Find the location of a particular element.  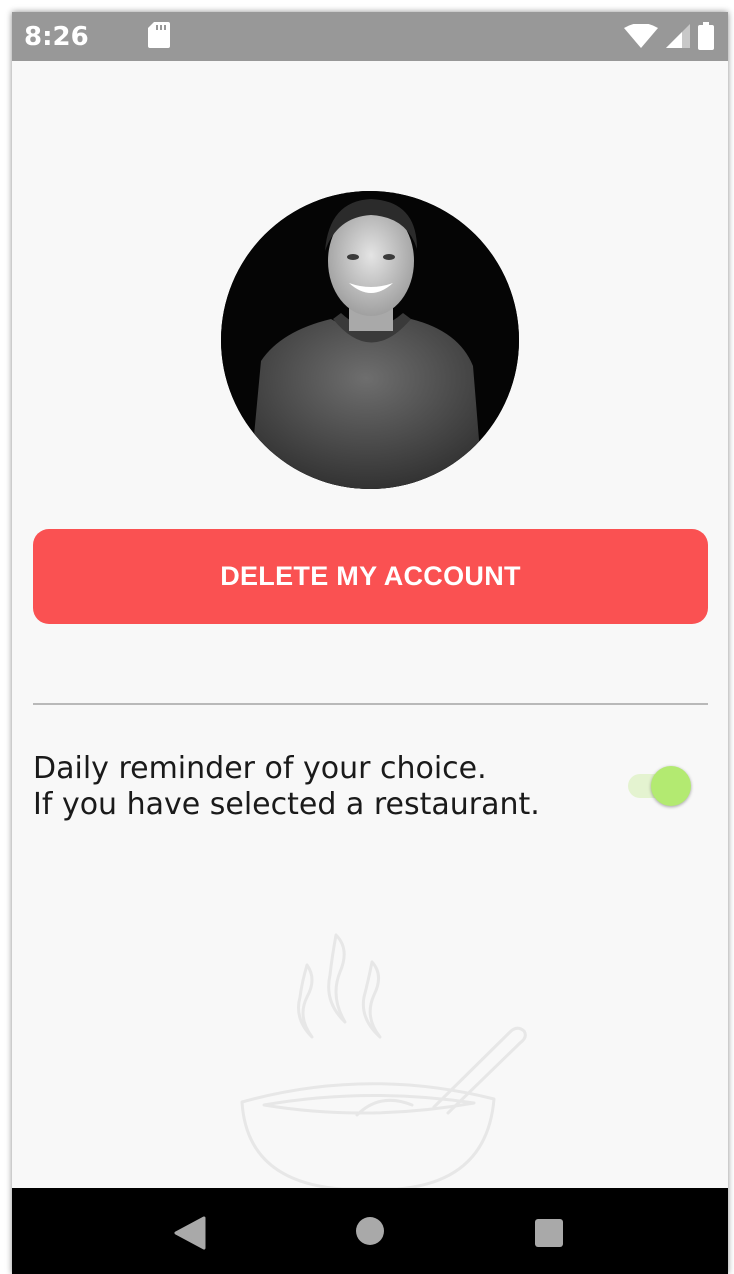

status-time: 8:26 is located at coordinates (56, 37).